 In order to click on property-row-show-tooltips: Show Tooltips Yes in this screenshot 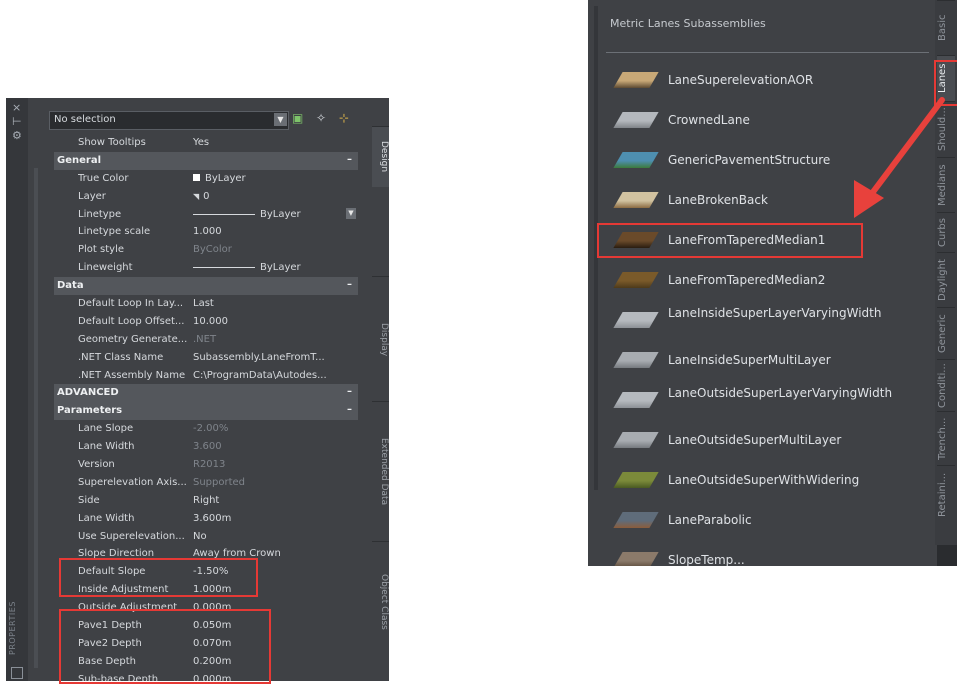, I will do `click(206, 143)`.